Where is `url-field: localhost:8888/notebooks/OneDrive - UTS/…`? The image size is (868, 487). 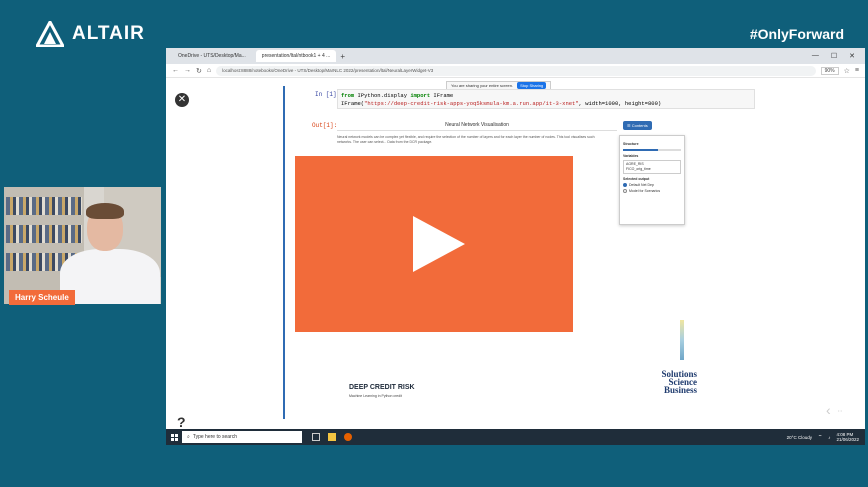
url-field: localhost:8888/notebooks/OneDrive - UTS/… is located at coordinates (516, 70).